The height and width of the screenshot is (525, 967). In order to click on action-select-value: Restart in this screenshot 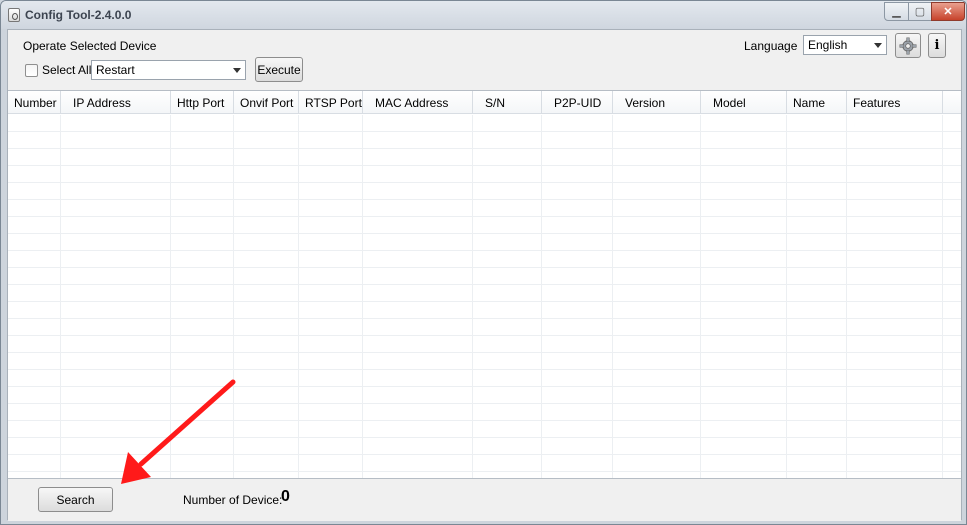, I will do `click(115, 70)`.